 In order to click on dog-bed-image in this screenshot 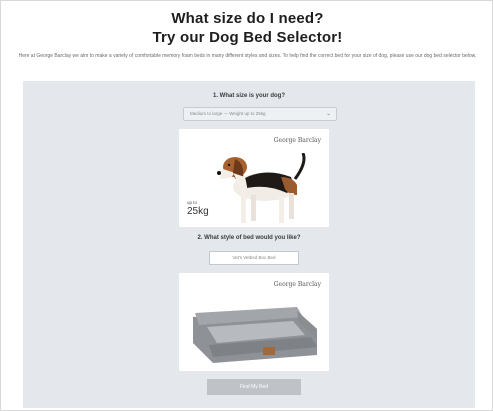, I will do `click(255, 335)`.